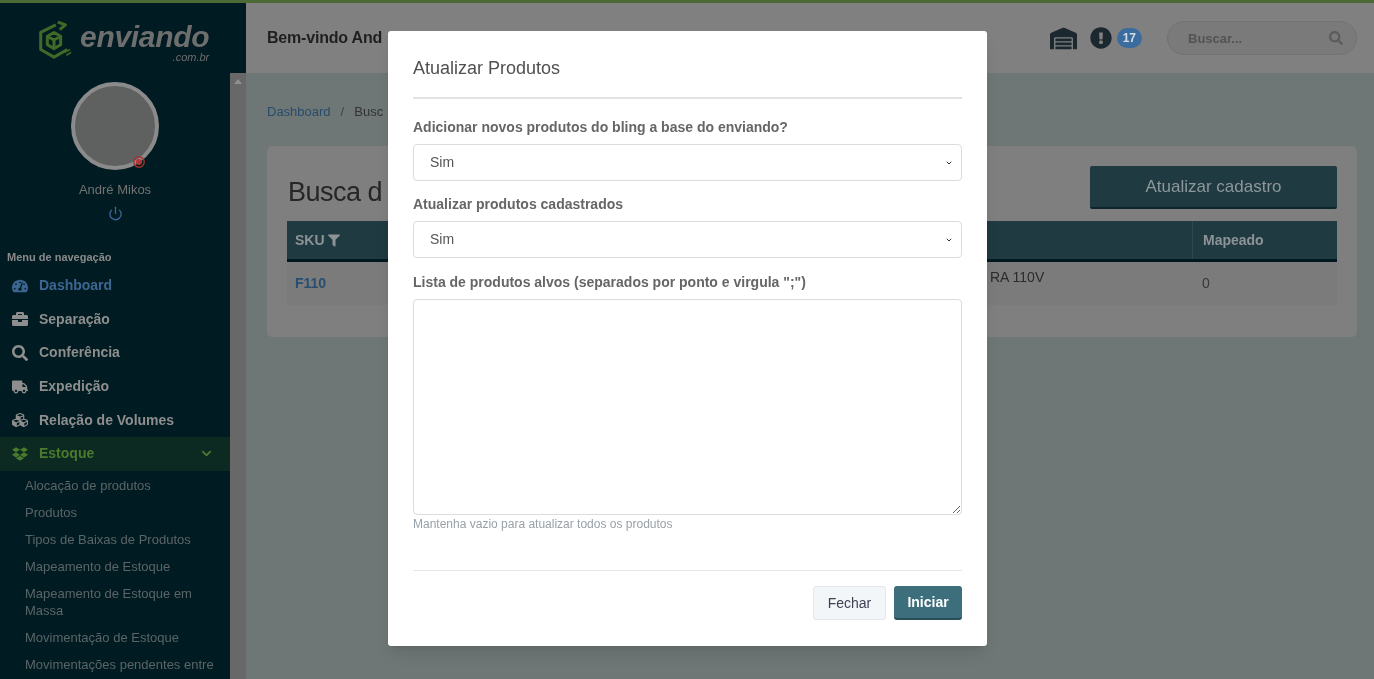  What do you see at coordinates (337, 283) in the screenshot?
I see `table-cell: F110` at bounding box center [337, 283].